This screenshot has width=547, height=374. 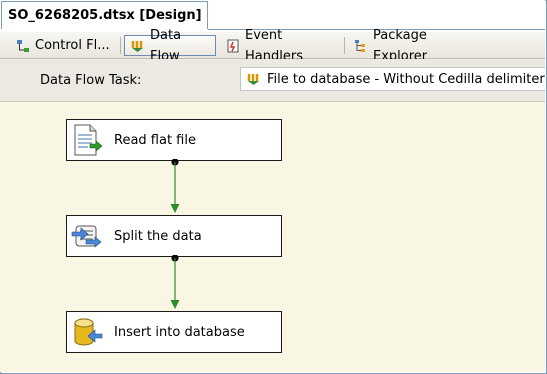 What do you see at coordinates (254, 79) in the screenshot?
I see `data-flow-task-icon` at bounding box center [254, 79].